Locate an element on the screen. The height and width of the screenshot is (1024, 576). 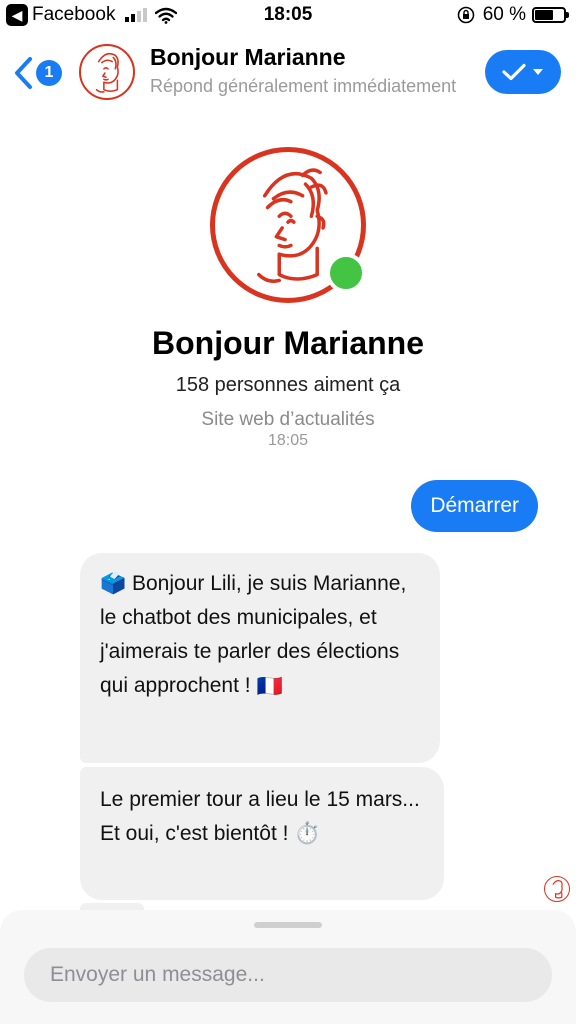
cellular-signal-icon is located at coordinates (137, 15).